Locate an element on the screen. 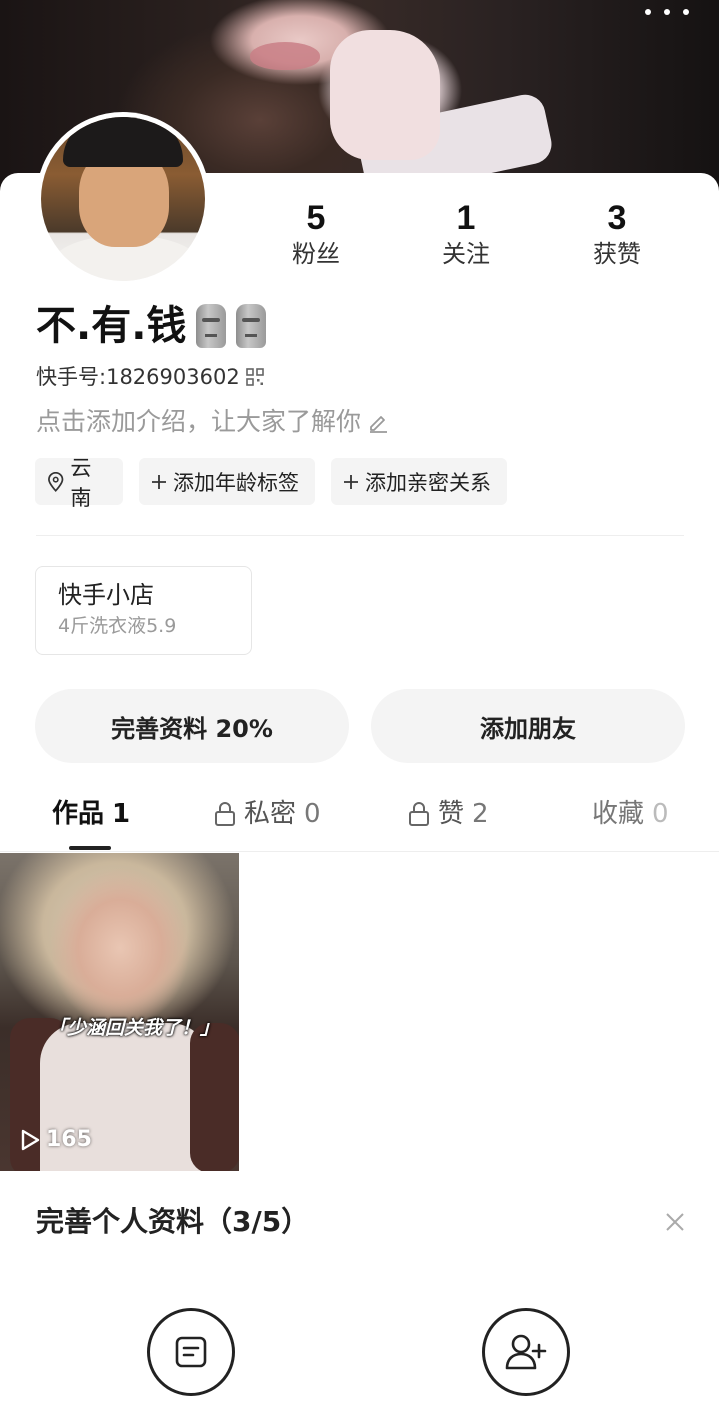 Image resolution: width=719 pixels, height=1404 pixels. work-play-count-value: 165 is located at coordinates (69, 1139).